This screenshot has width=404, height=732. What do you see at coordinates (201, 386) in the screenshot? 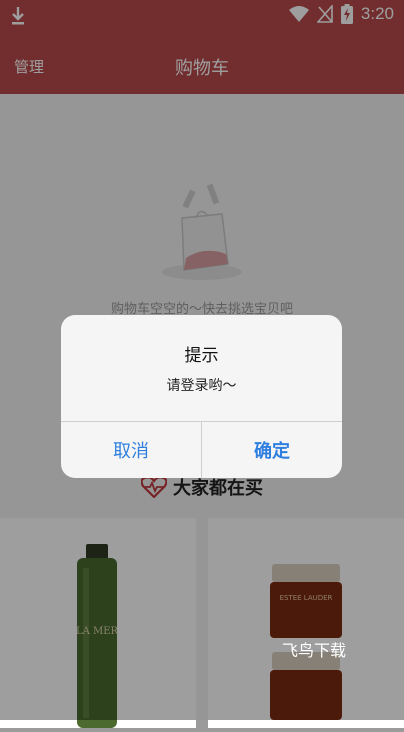
I see `dialog-message: 请登录哟～` at bounding box center [201, 386].